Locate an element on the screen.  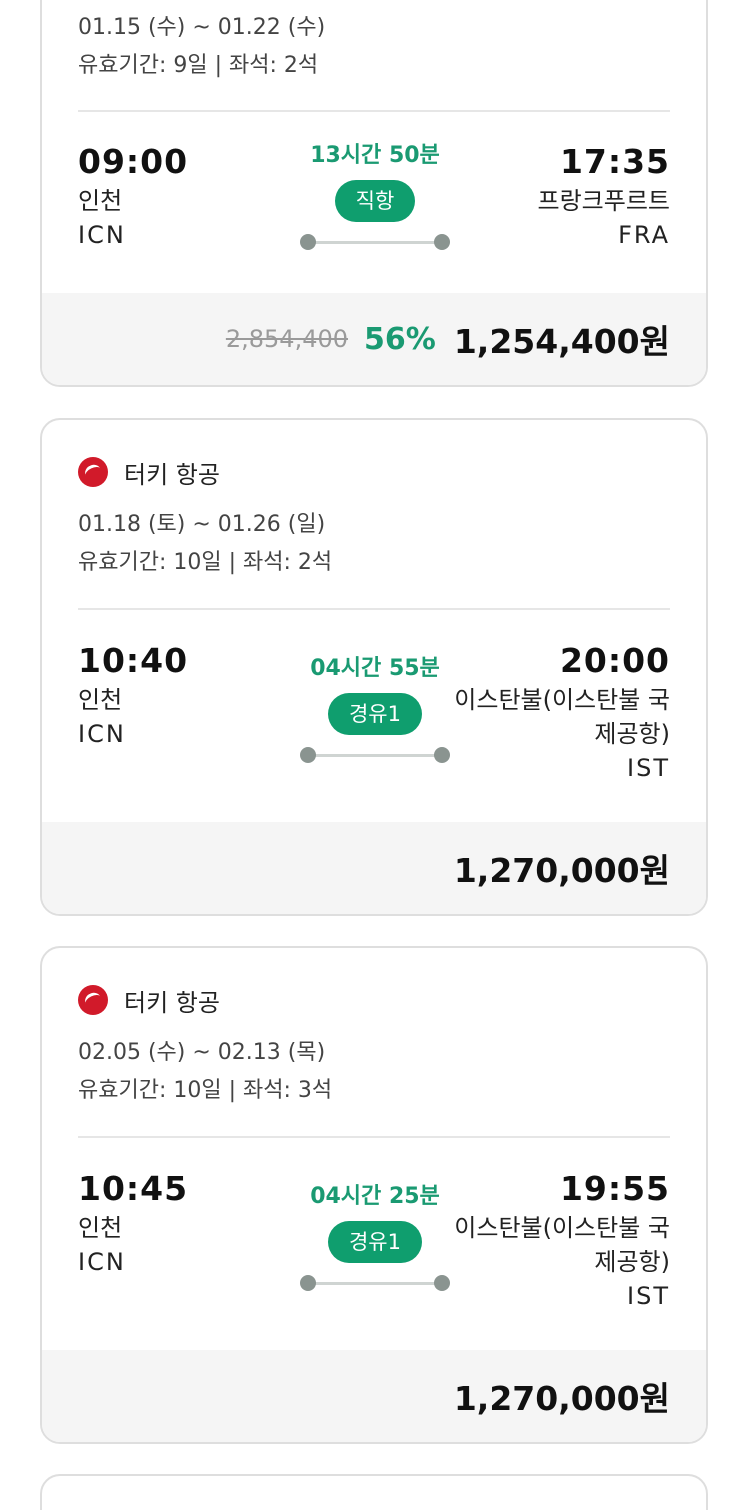
departure-time: 10:40 is located at coordinates (133, 660).